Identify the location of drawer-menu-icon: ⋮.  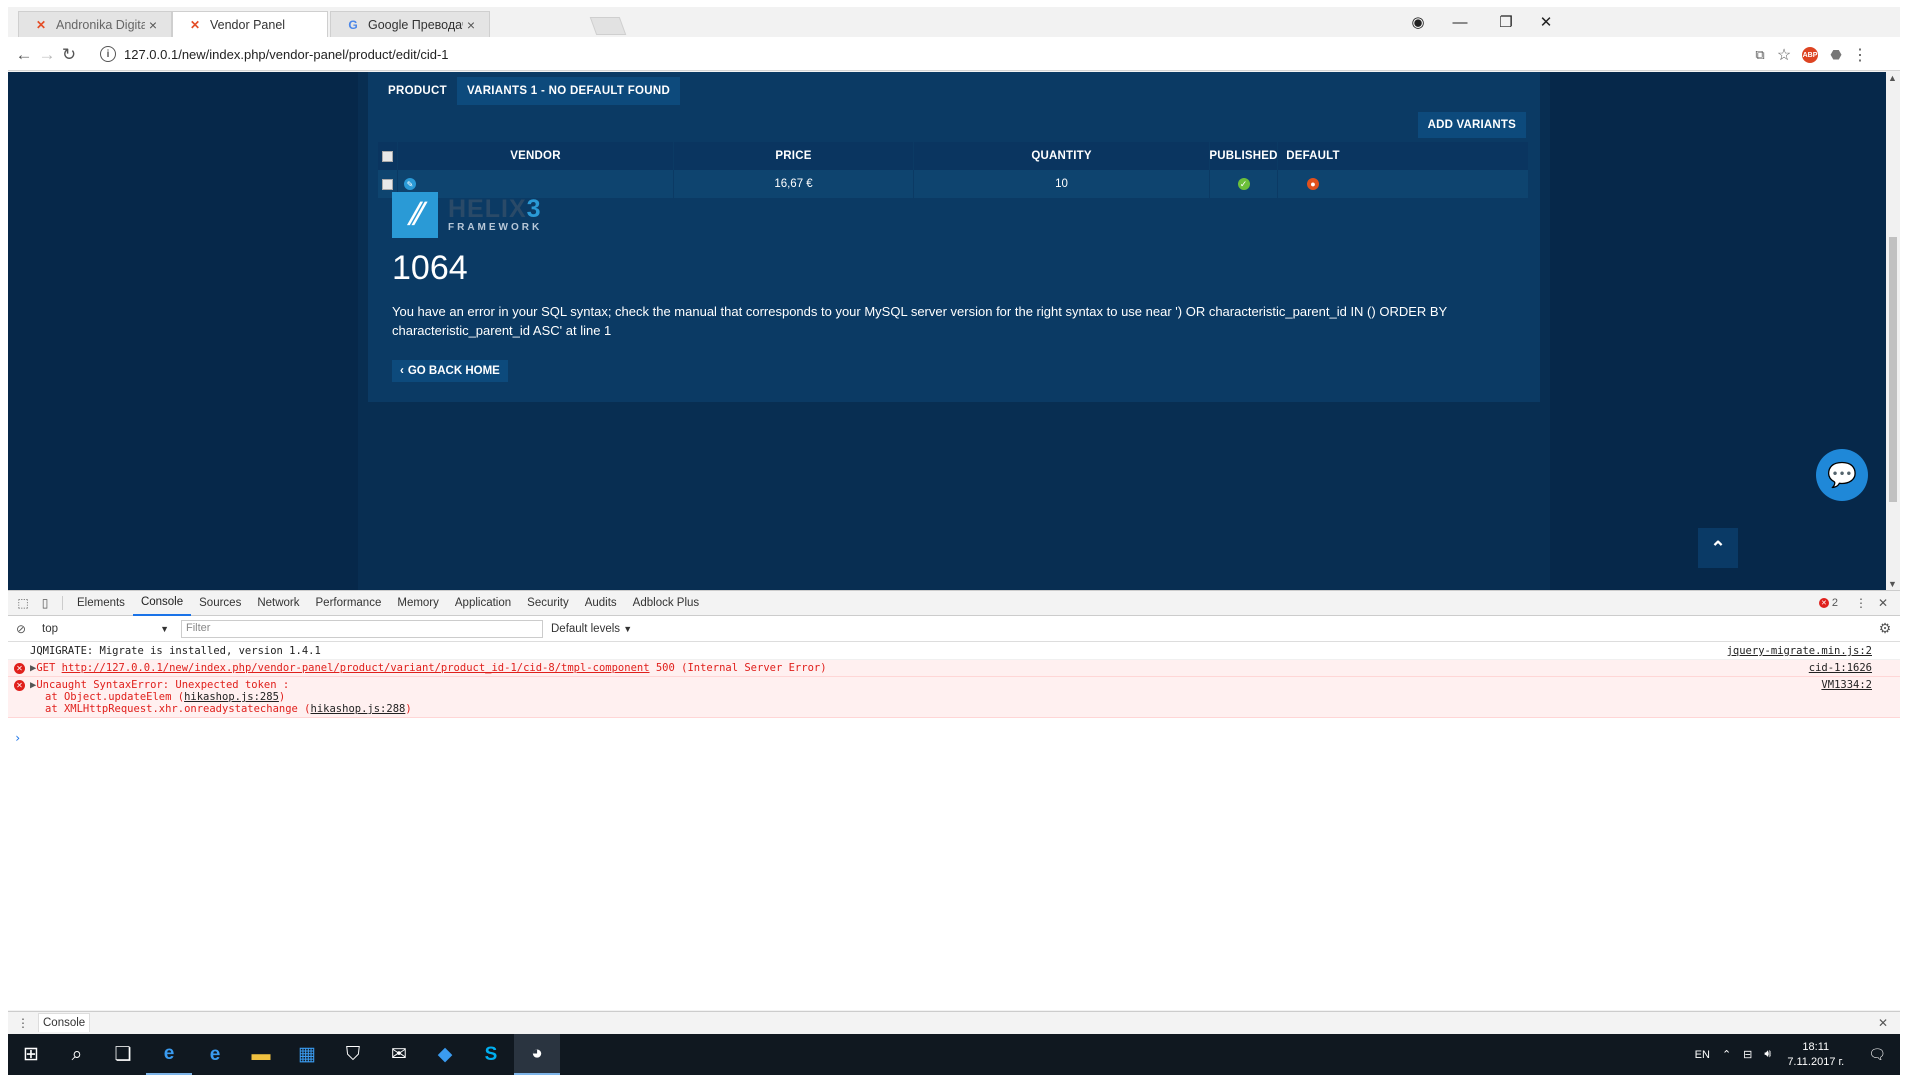
(23, 1023).